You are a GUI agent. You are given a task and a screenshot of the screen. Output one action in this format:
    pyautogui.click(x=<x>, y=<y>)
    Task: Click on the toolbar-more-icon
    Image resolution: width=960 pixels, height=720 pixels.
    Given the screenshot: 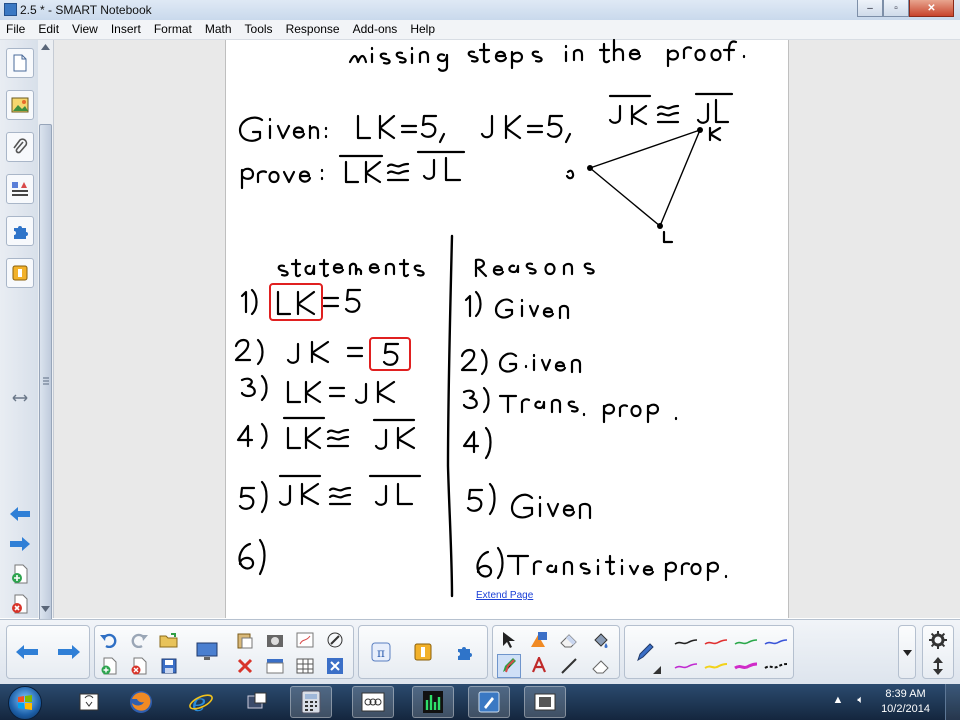 What is the action you would take?
    pyautogui.click(x=907, y=653)
    